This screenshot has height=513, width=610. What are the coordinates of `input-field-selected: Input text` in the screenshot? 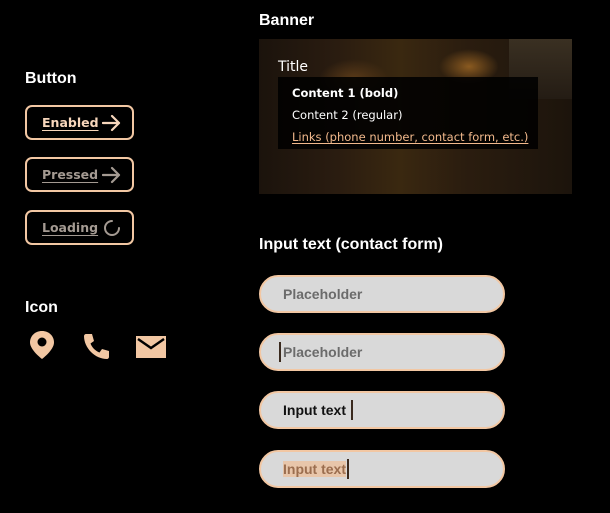 It's located at (382, 469).